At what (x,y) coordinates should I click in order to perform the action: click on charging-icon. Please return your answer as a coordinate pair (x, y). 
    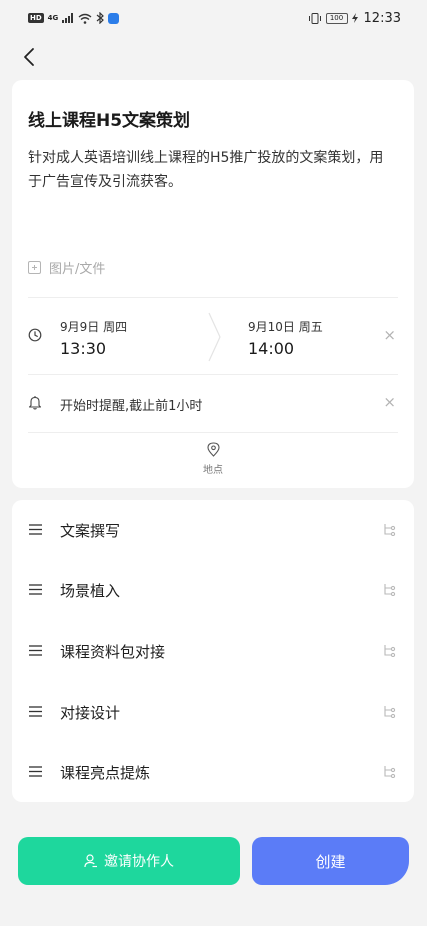
    Looking at the image, I should click on (354, 18).